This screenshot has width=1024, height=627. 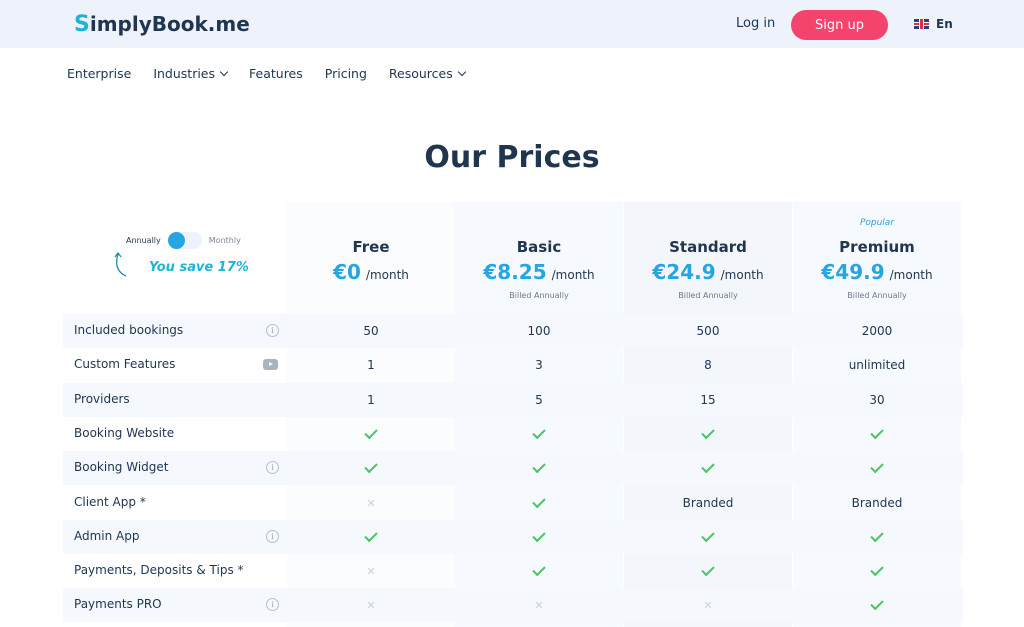 I want to click on feature-label: Payments, Deposits & Tips *, so click(x=159, y=570).